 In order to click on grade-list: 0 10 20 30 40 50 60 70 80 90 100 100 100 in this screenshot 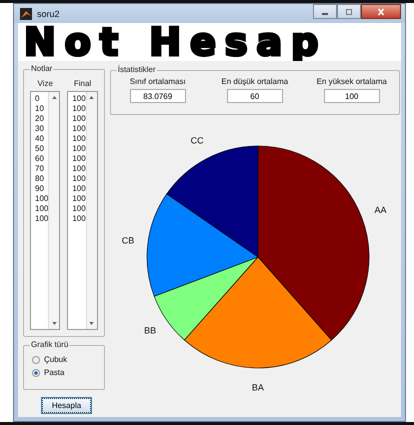, I will do `click(45, 210)`.